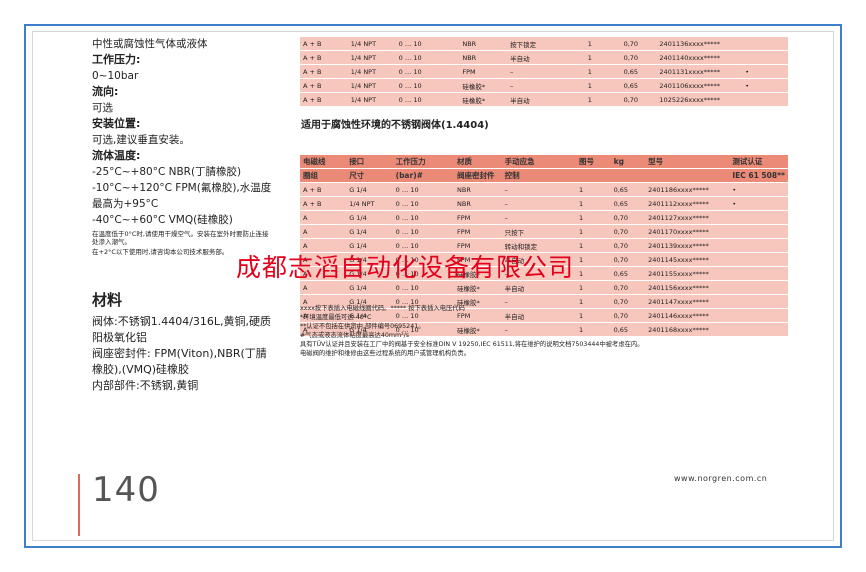  I want to click on temp-nbr: -25°C~+80°C NBR(丁腈橡胶), so click(167, 172).